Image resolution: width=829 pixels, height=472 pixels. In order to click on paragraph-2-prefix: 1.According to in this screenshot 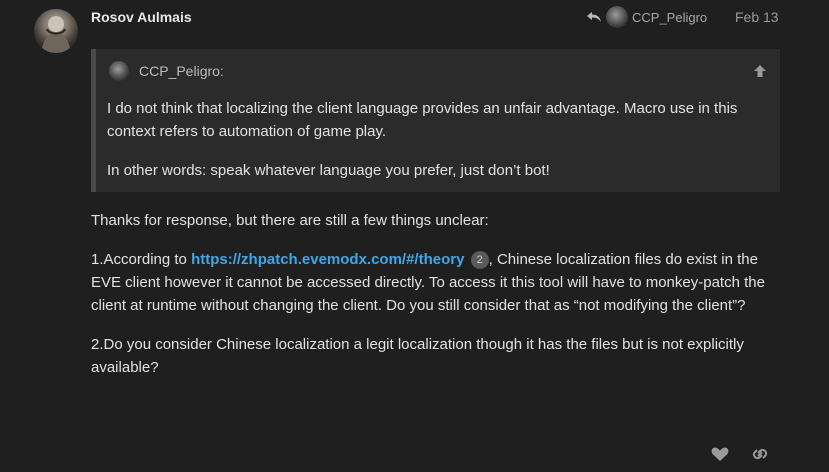, I will do `click(141, 259)`.